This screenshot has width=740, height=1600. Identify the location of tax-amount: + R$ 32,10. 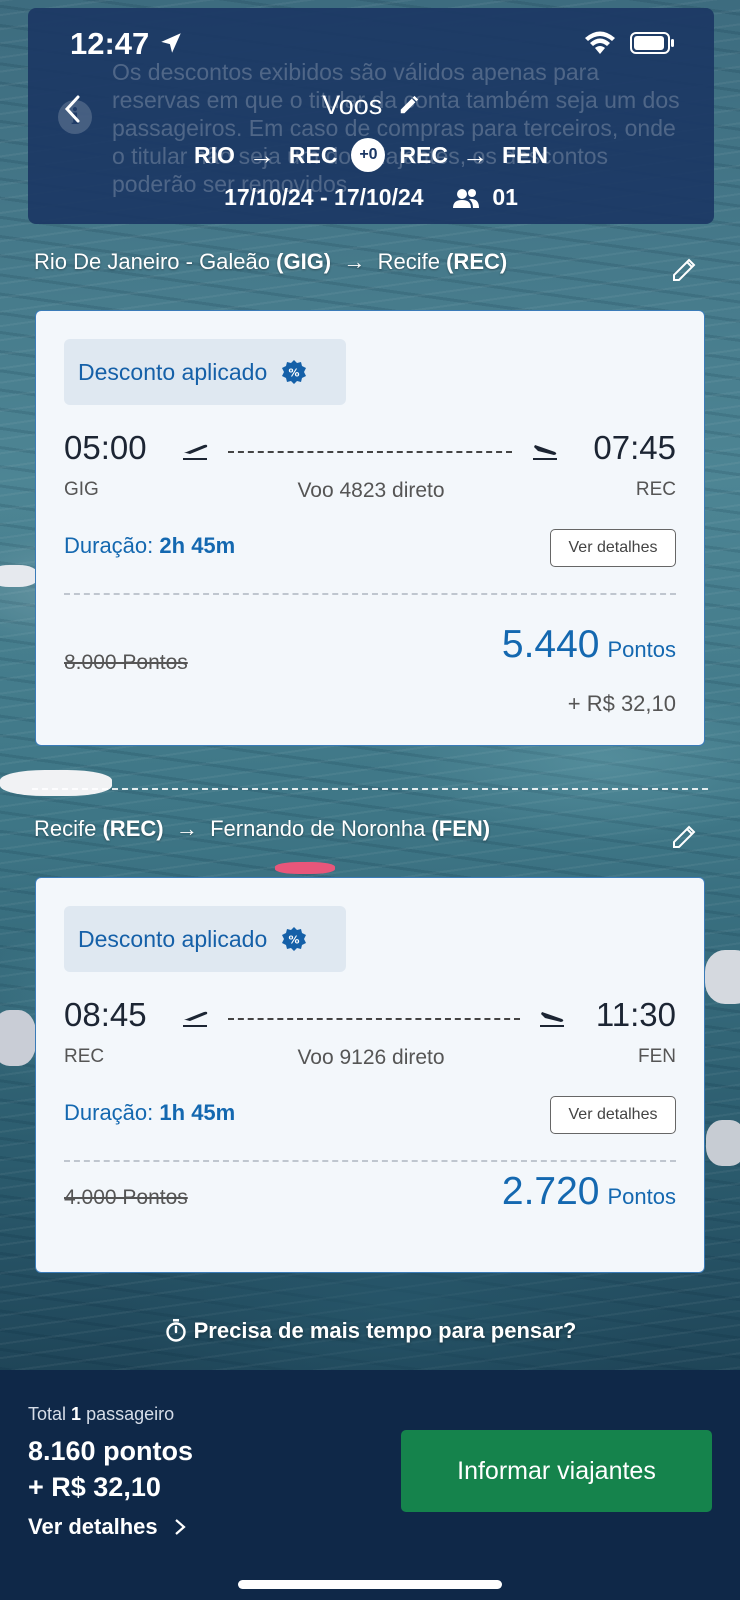
(621, 703).